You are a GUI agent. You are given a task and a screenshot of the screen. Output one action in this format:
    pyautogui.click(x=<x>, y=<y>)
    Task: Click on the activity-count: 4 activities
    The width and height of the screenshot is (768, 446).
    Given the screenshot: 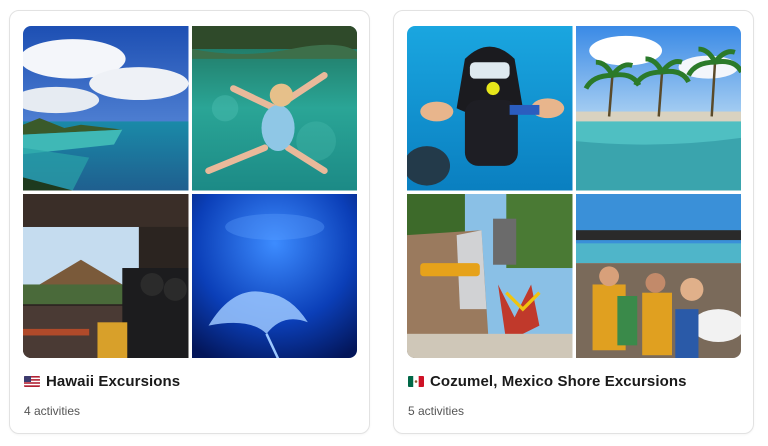 What is the action you would take?
    pyautogui.click(x=52, y=411)
    